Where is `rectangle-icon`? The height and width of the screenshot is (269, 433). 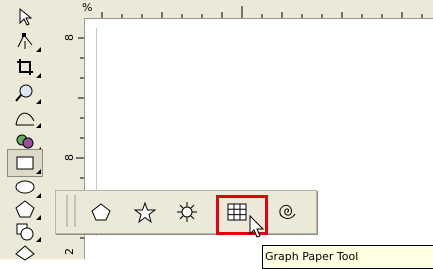
rectangle-icon is located at coordinates (25, 163).